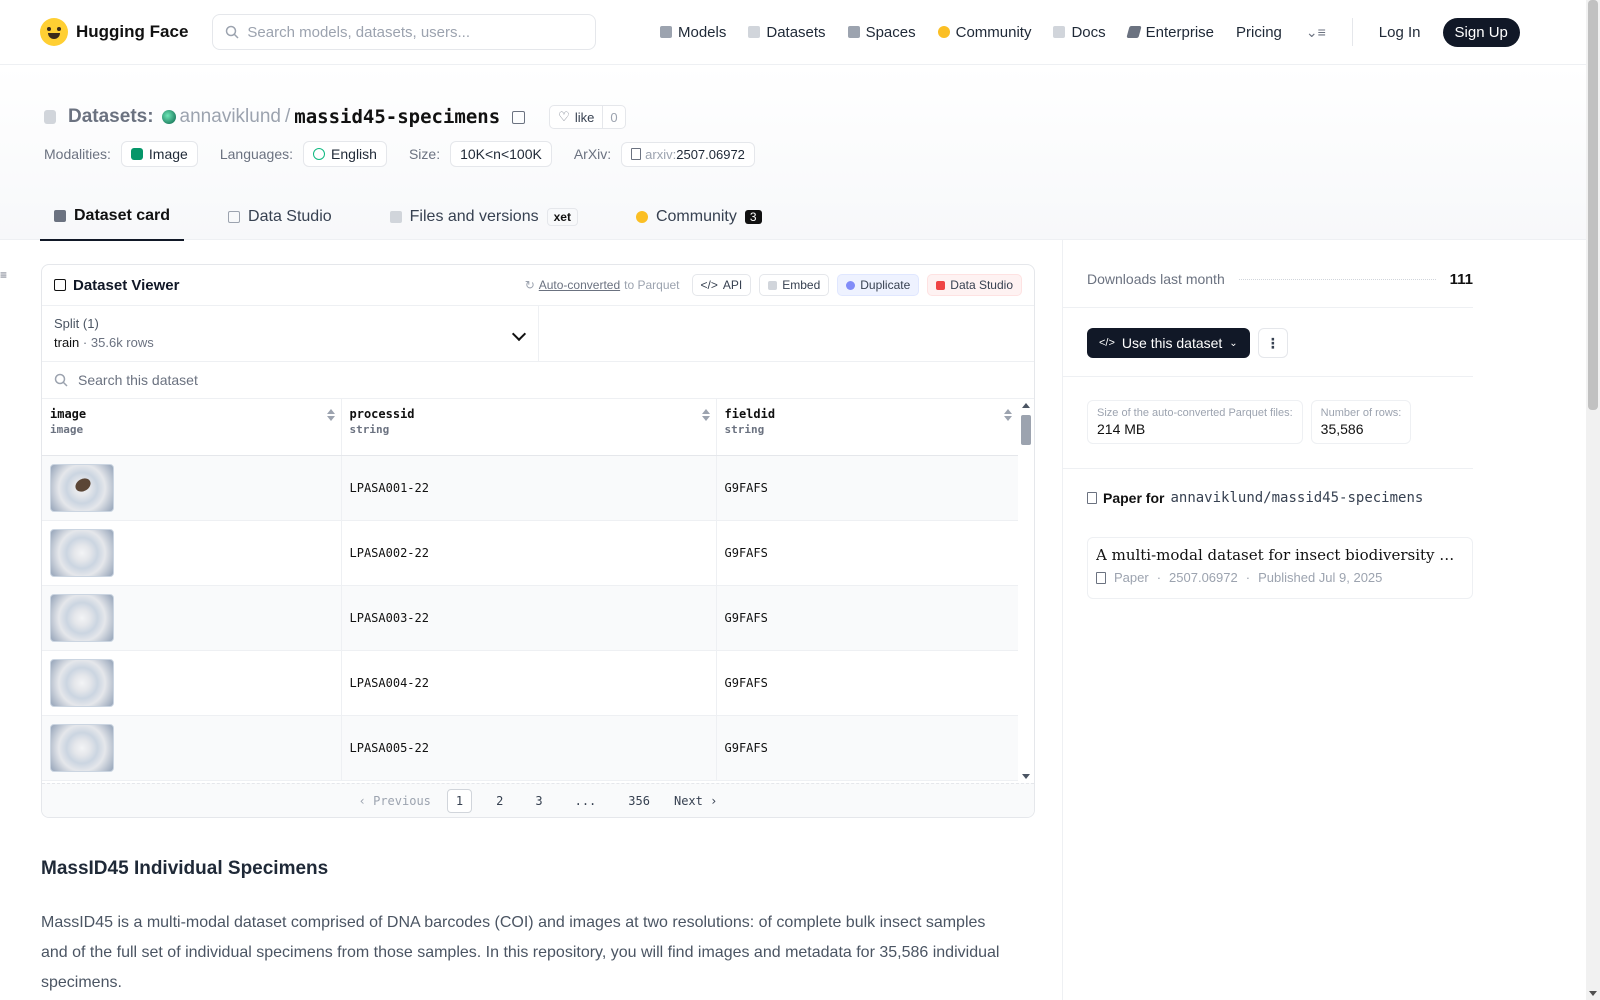 The image size is (1600, 1000). I want to click on more-menu-icon: ⌄≡, so click(1316, 32).